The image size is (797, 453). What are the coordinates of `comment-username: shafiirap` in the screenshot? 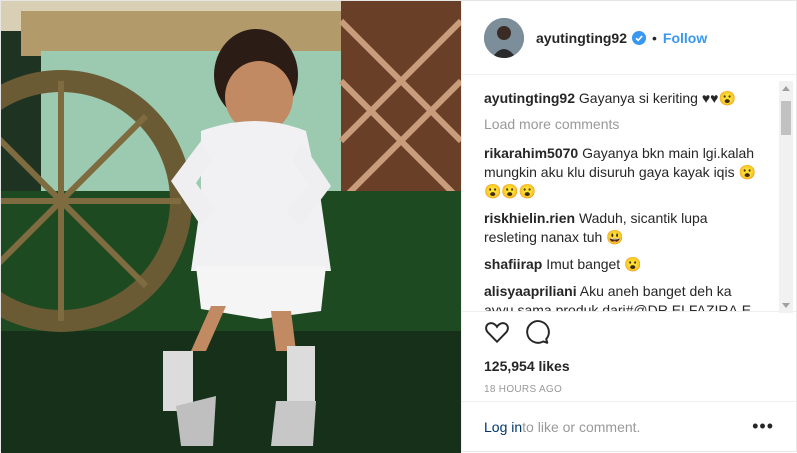 It's located at (513, 264).